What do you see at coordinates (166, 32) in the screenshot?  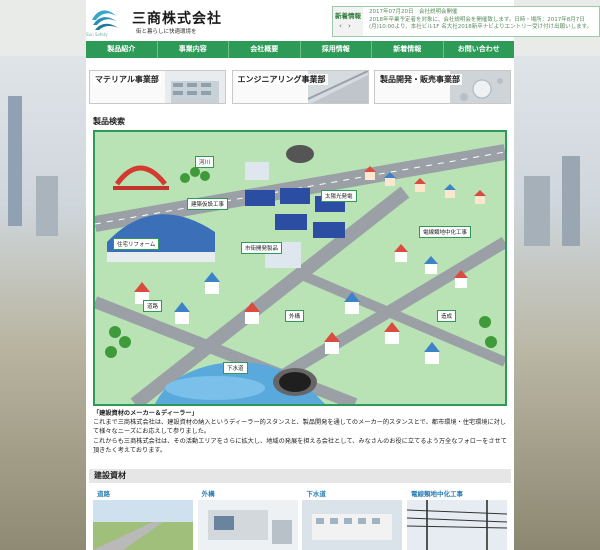 I see `company-tagline: 街と暮らしに快適環境を` at bounding box center [166, 32].